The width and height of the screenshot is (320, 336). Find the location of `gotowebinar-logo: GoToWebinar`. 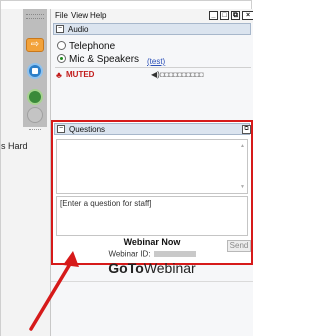

gotowebinar-logo: GoToWebinar is located at coordinates (152, 268).